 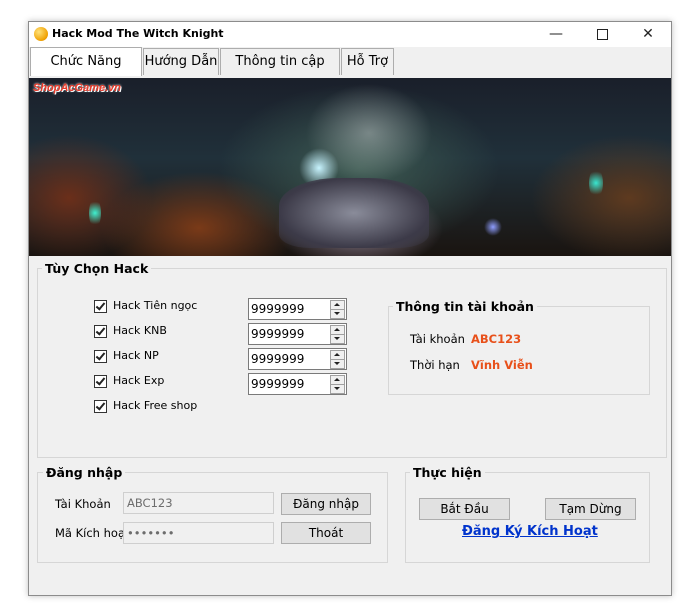 What do you see at coordinates (465, 306) in the screenshot?
I see `account-info-title: Thông tin tài khoản` at bounding box center [465, 306].